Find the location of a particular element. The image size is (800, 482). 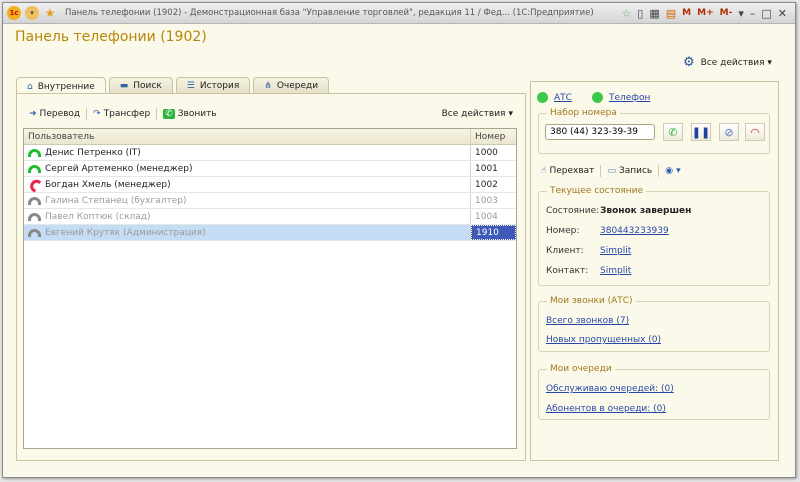

forward-label: Трансфер is located at coordinates (127, 114).